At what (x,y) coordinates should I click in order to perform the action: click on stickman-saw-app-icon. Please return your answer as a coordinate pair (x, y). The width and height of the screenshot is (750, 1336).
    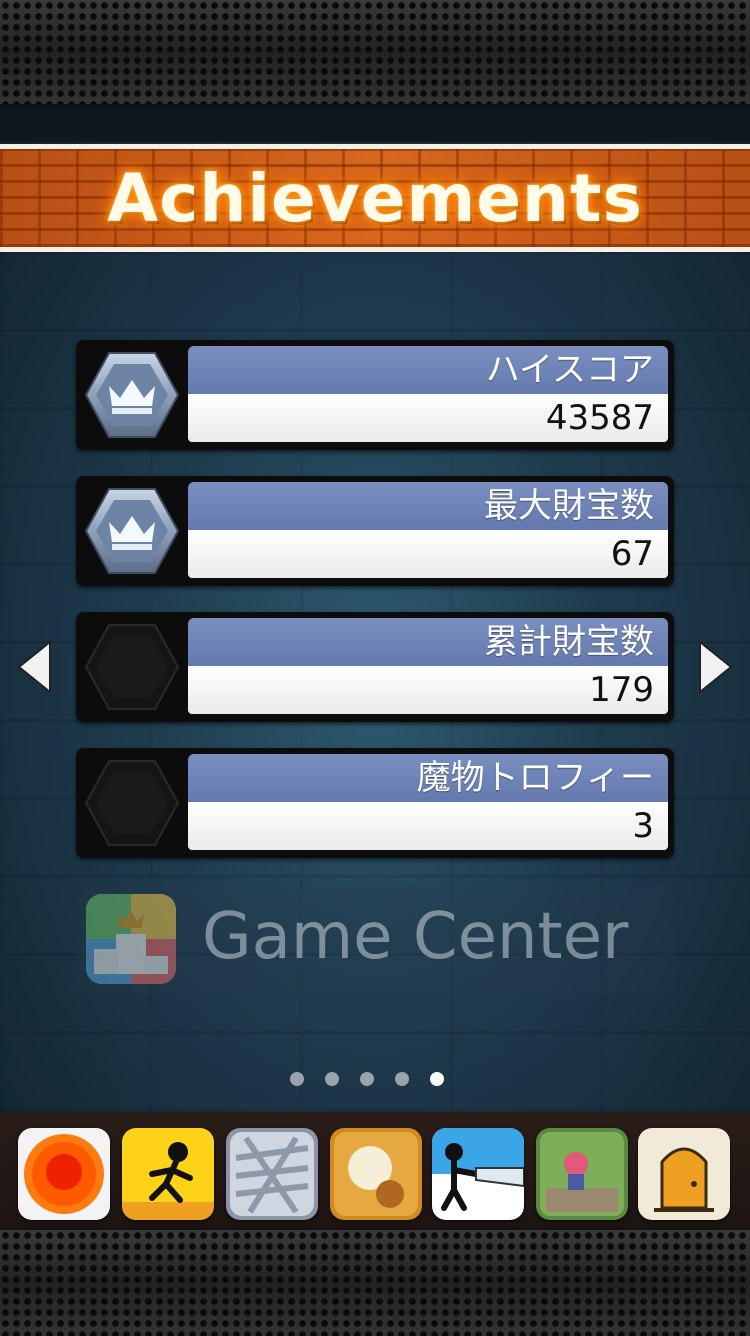
    Looking at the image, I should click on (478, 1174).